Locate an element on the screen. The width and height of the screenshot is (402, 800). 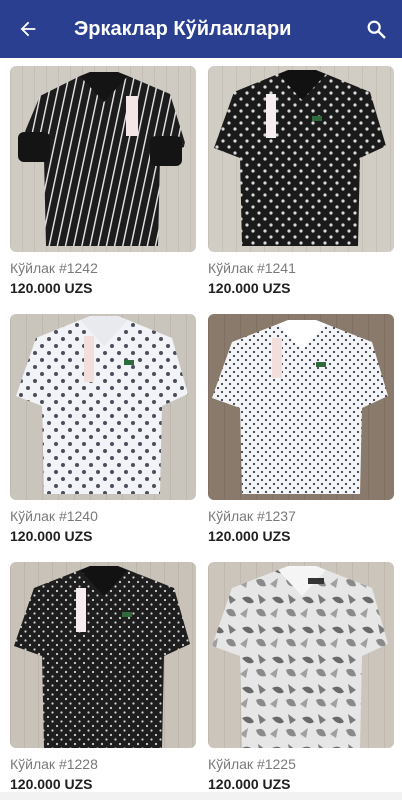
search-icon is located at coordinates (376, 29).